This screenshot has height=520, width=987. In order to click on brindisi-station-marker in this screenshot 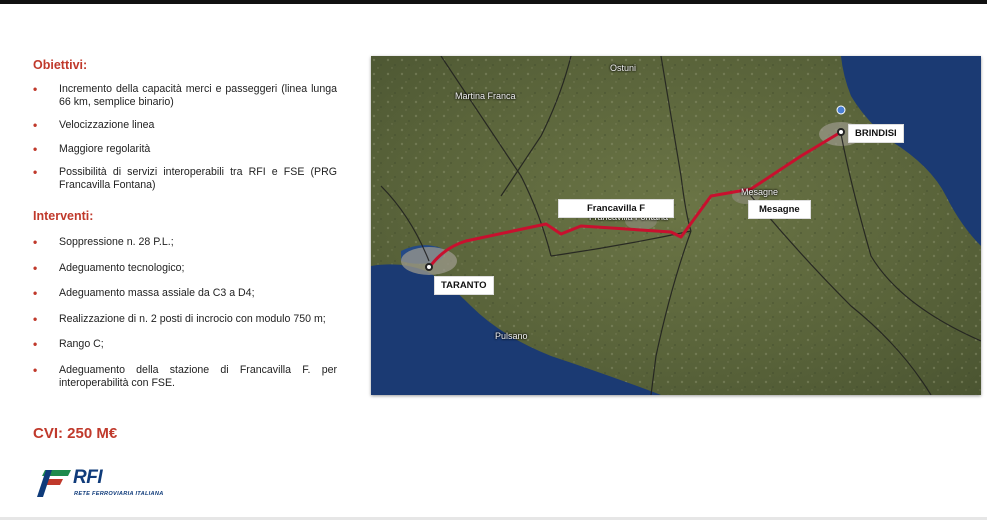, I will do `click(841, 132)`.